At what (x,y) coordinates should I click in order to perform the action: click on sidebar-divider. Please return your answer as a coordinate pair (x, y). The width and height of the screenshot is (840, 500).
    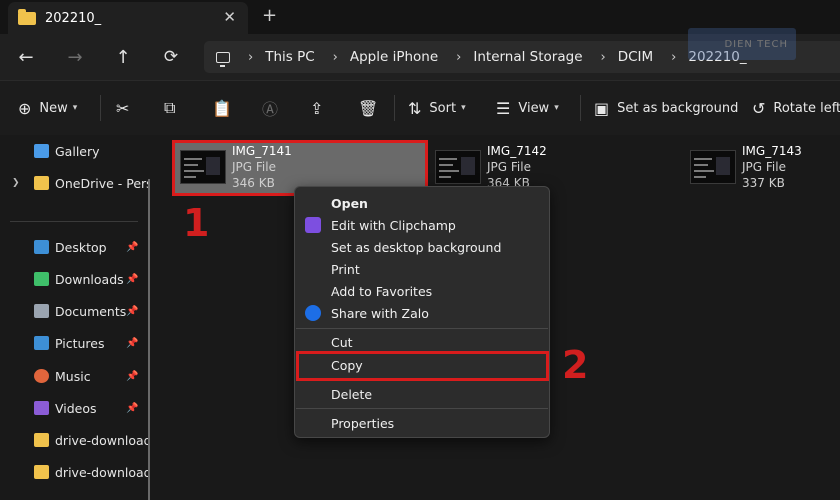
    Looking at the image, I should click on (74, 221).